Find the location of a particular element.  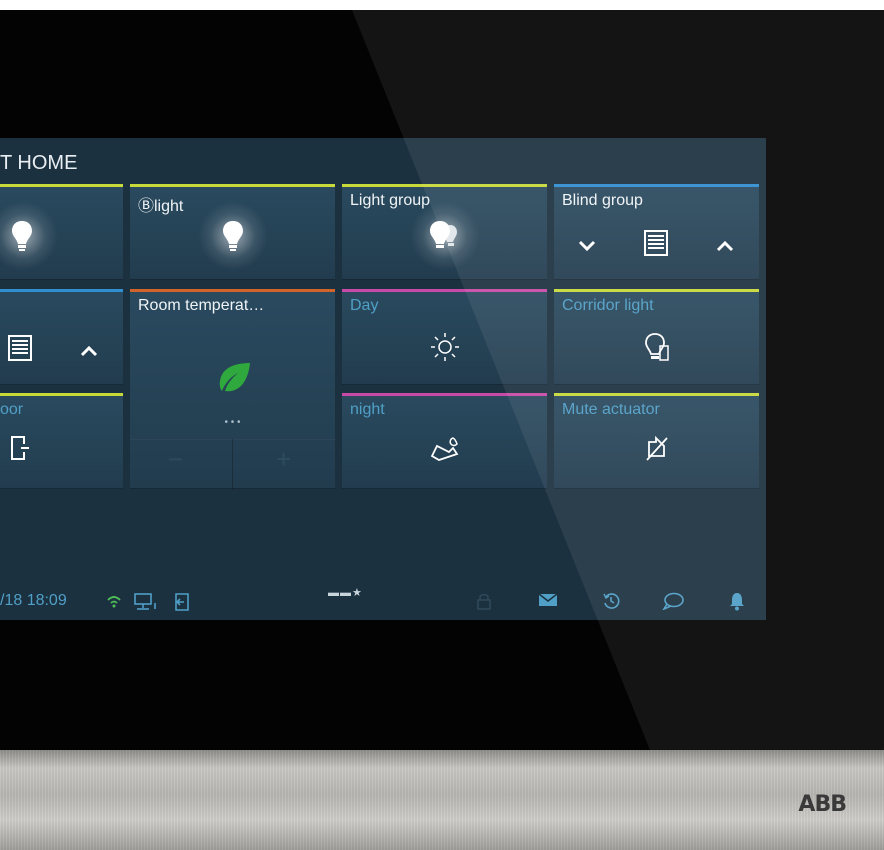

tile-light-group: Light group is located at coordinates (444, 232).